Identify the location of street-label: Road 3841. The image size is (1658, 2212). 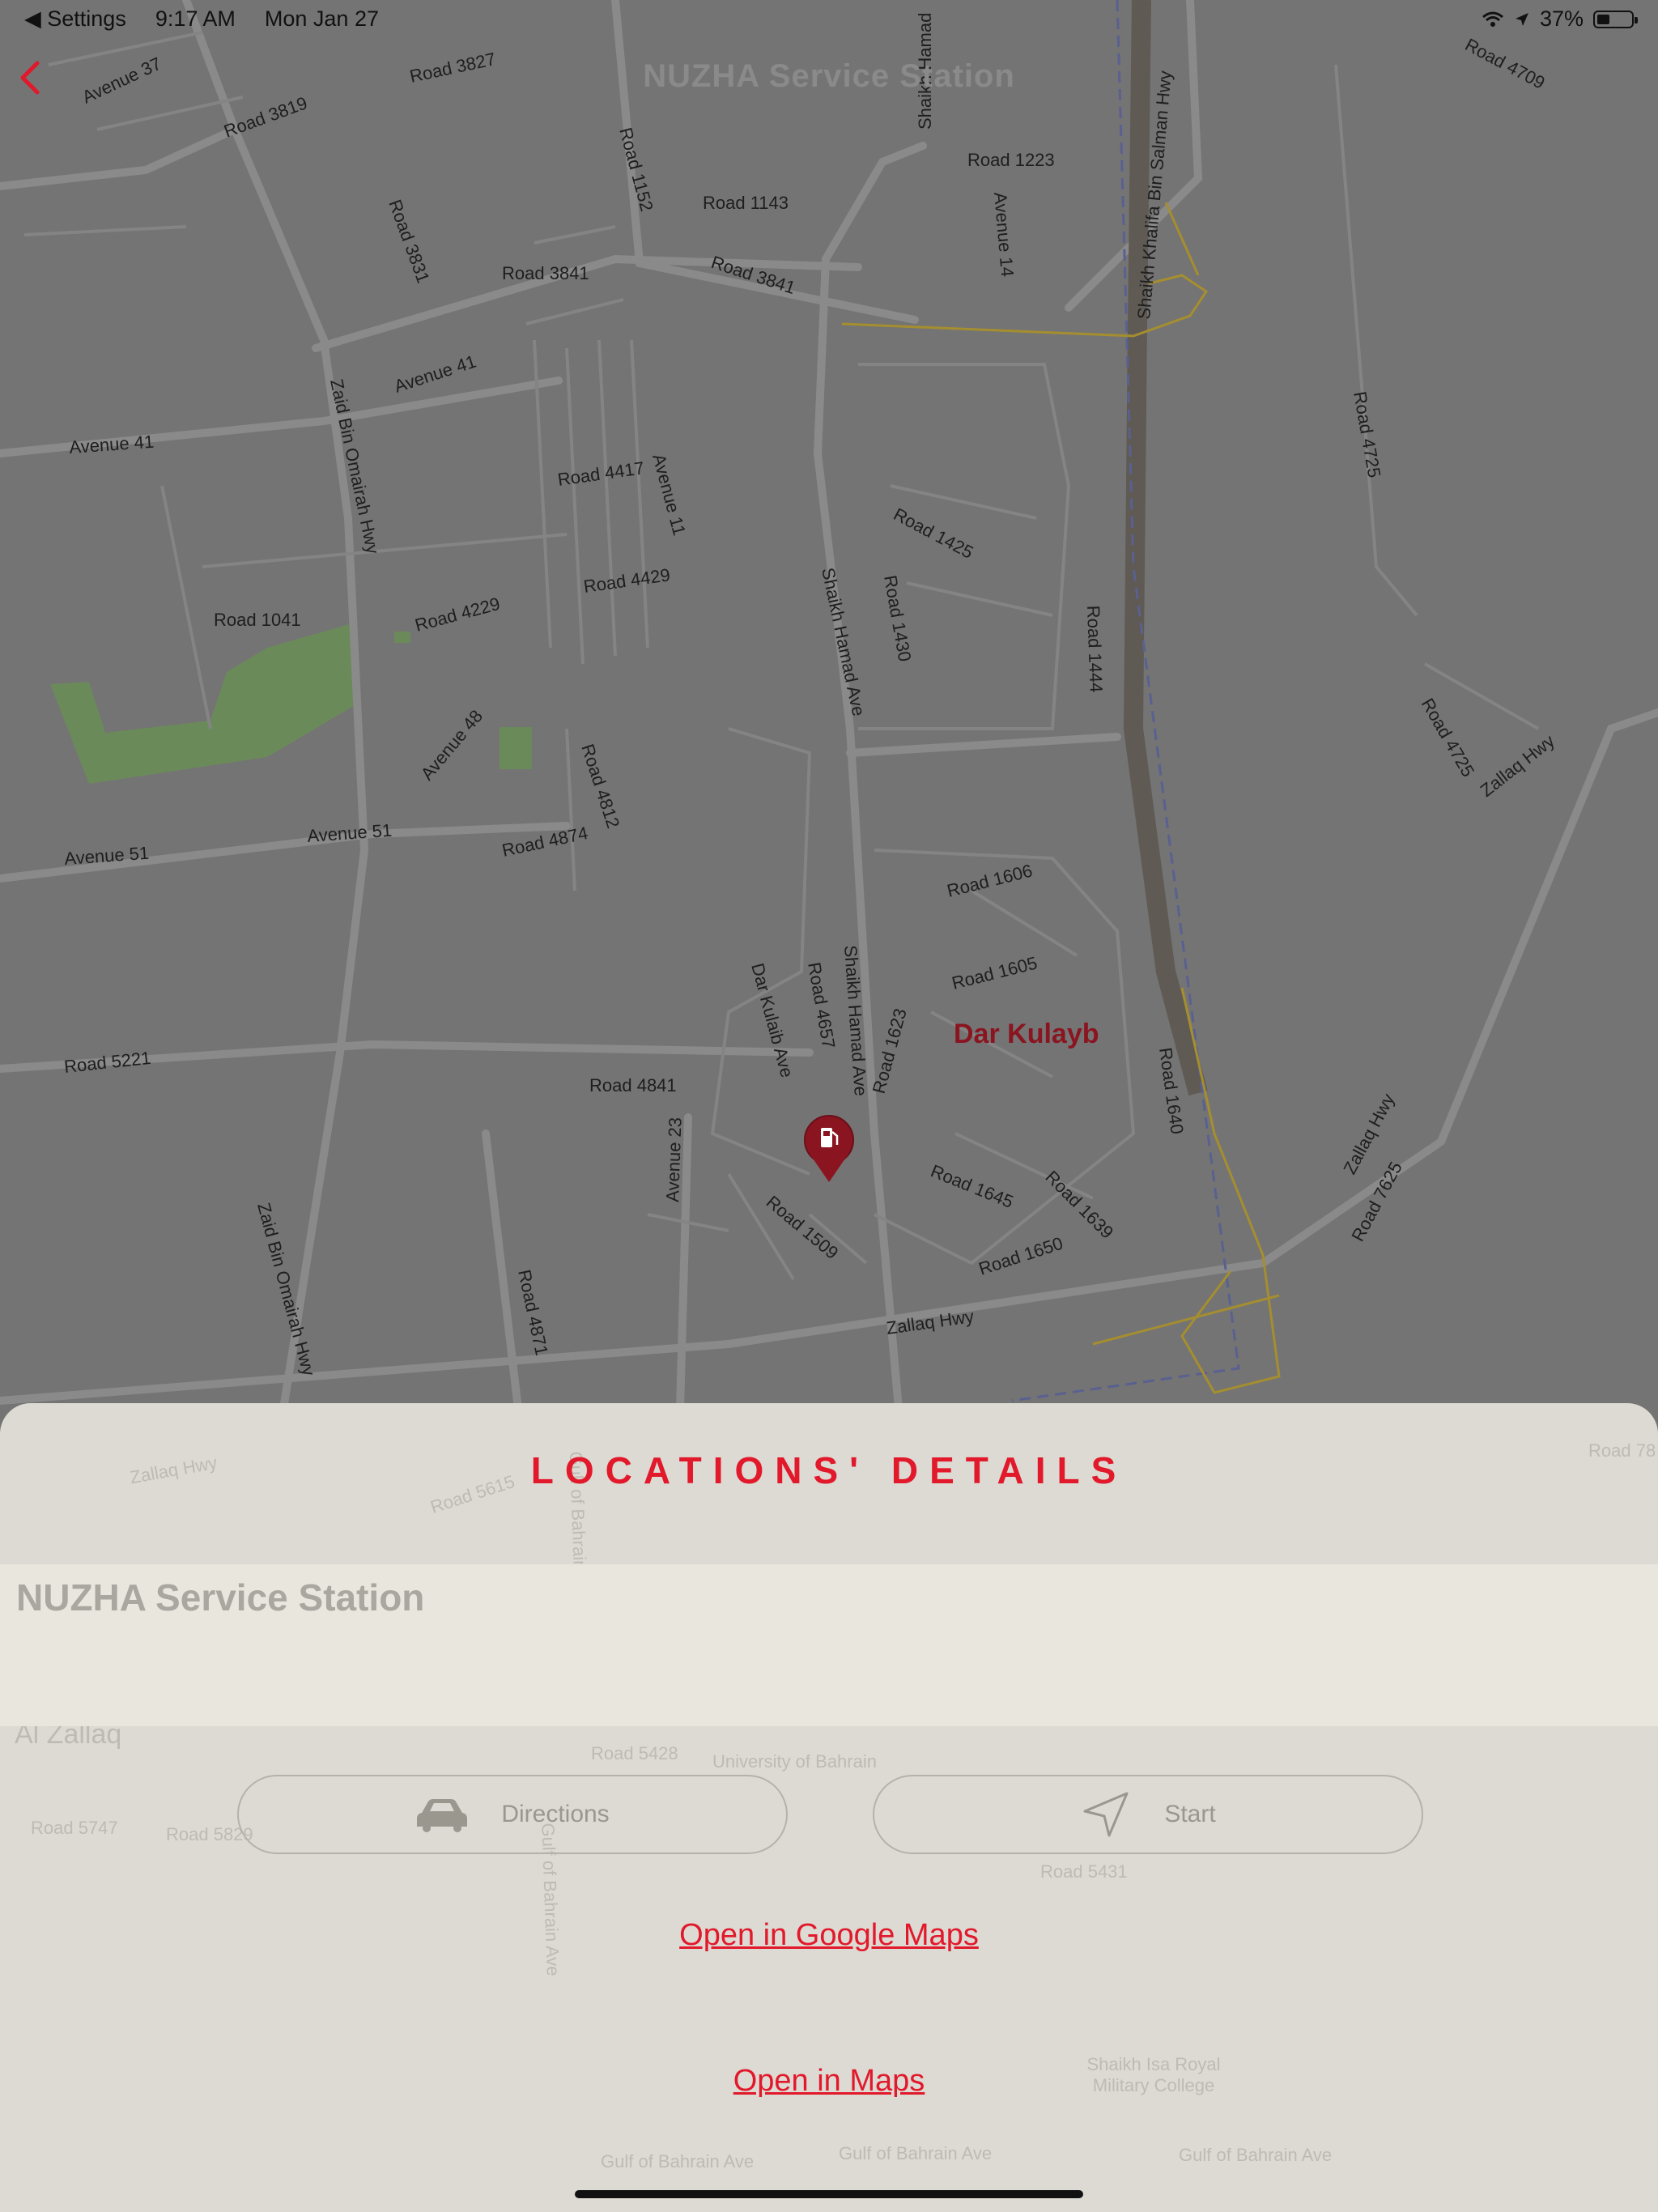
(545, 273).